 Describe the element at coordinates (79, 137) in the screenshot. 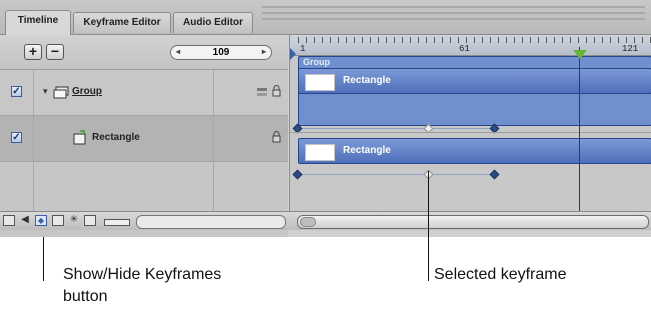

I see `shape-layer-icon` at that location.